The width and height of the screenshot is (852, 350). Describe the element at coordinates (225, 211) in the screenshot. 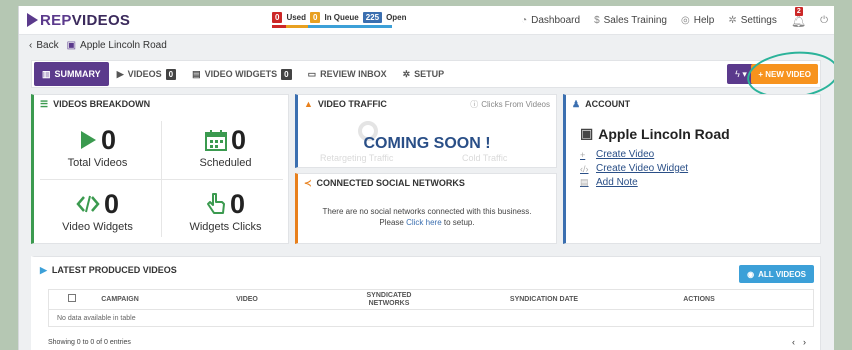

I see `stat-widgets-clicks: 0 Widgets Clicks` at that location.